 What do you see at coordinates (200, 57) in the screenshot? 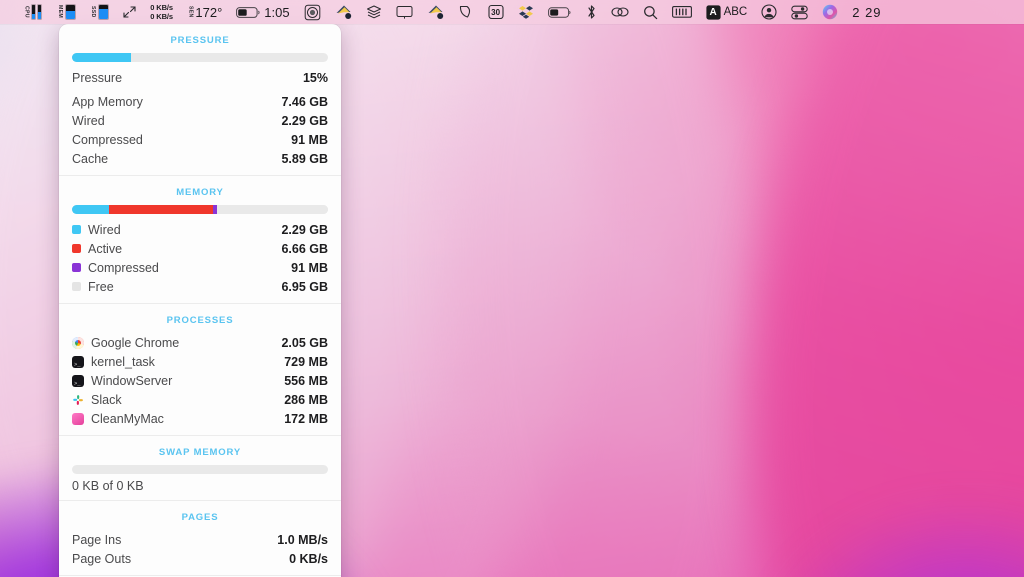
I see `pressure-bar` at bounding box center [200, 57].